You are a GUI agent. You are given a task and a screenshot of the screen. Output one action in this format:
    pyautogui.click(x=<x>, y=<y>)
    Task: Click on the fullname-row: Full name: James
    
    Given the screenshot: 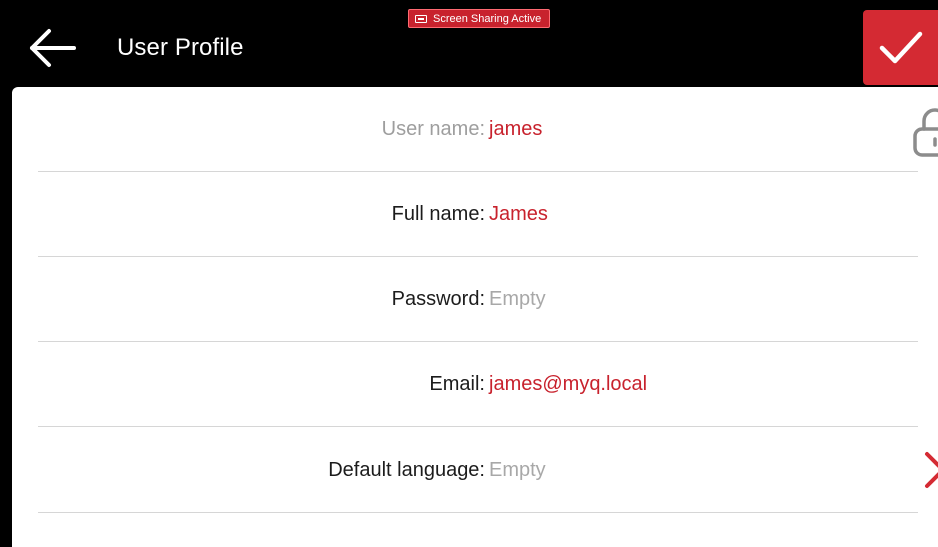 What is the action you would take?
    pyautogui.click(x=478, y=214)
    